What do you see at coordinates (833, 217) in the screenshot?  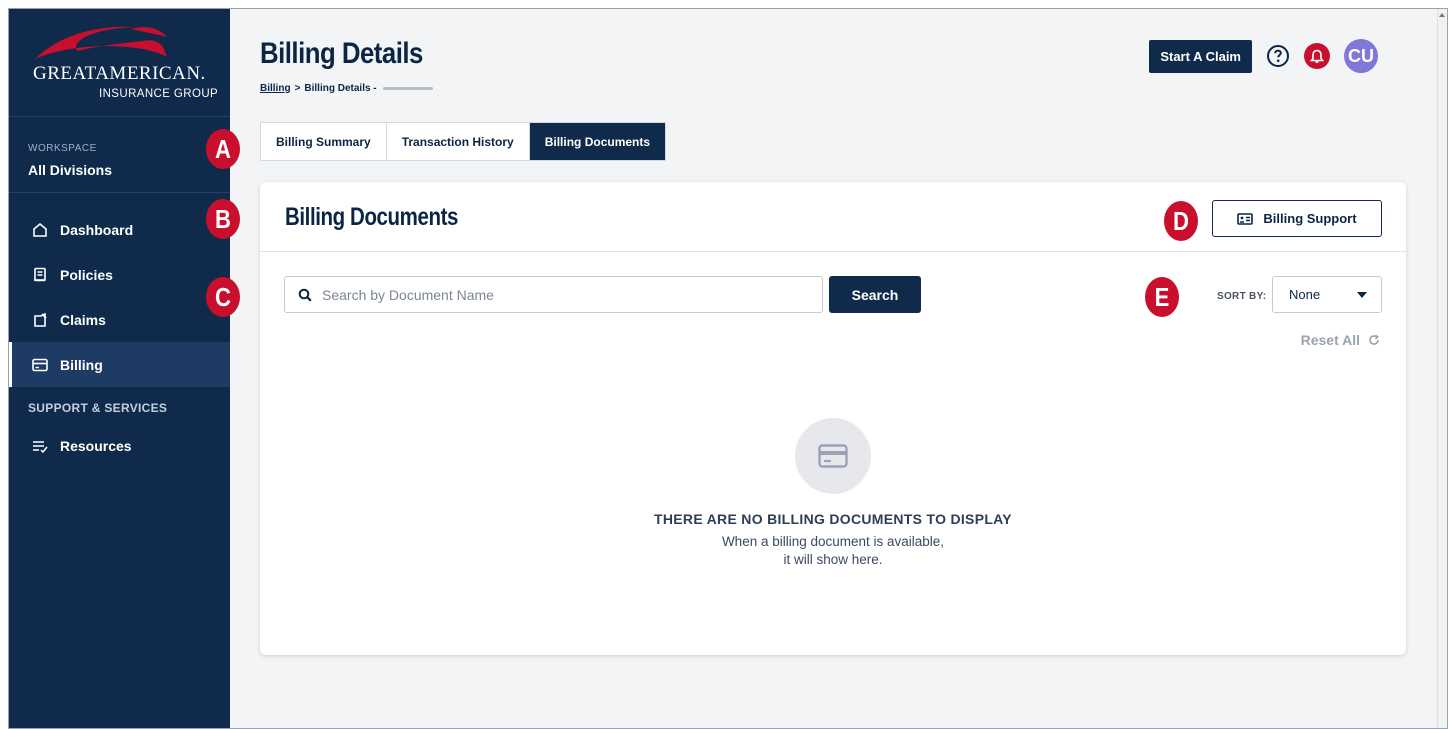 I see `card-header: Billing Documents Billing Support` at bounding box center [833, 217].